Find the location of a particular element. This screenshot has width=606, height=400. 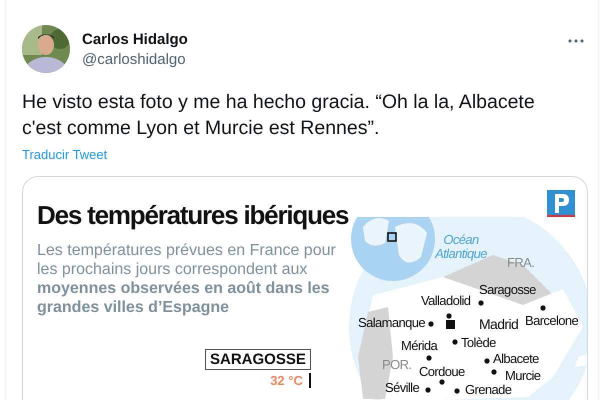

author-name: Carlos Hidalgo is located at coordinates (135, 40).